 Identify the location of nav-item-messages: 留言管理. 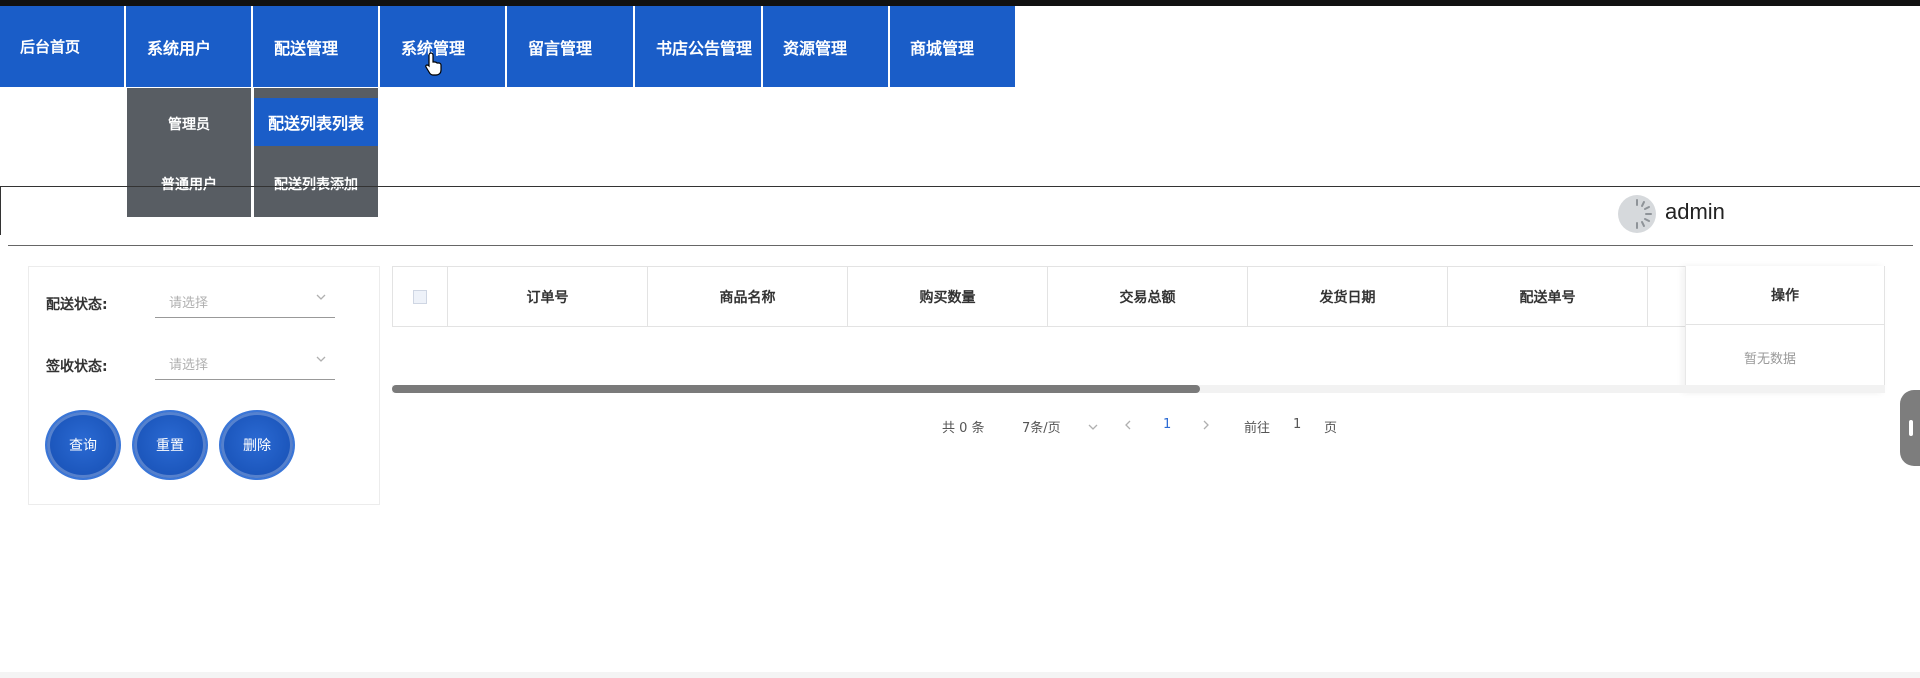
(570, 46).